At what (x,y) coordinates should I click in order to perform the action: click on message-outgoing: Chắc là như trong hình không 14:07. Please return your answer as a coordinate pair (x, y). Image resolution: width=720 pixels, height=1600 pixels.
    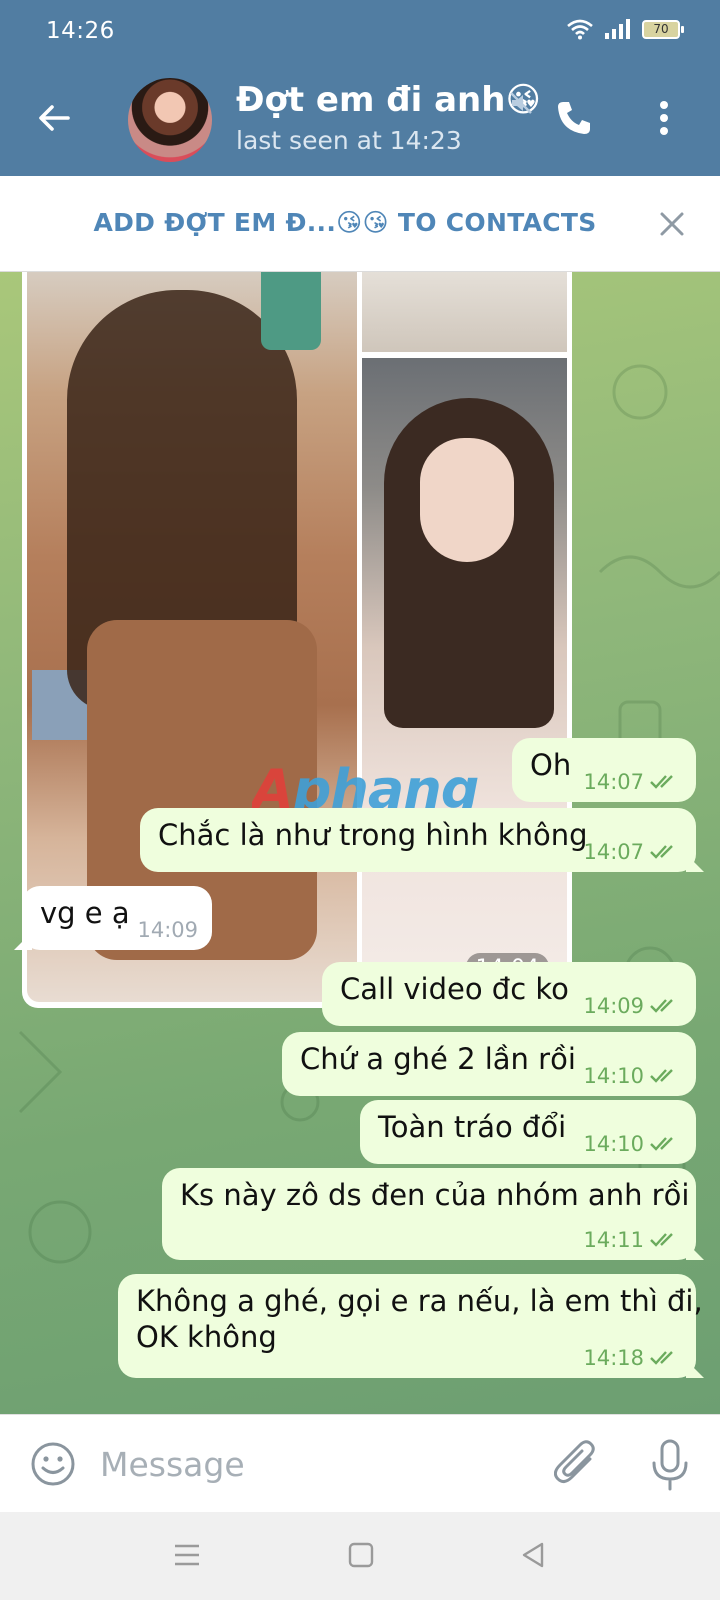
    Looking at the image, I should click on (422, 840).